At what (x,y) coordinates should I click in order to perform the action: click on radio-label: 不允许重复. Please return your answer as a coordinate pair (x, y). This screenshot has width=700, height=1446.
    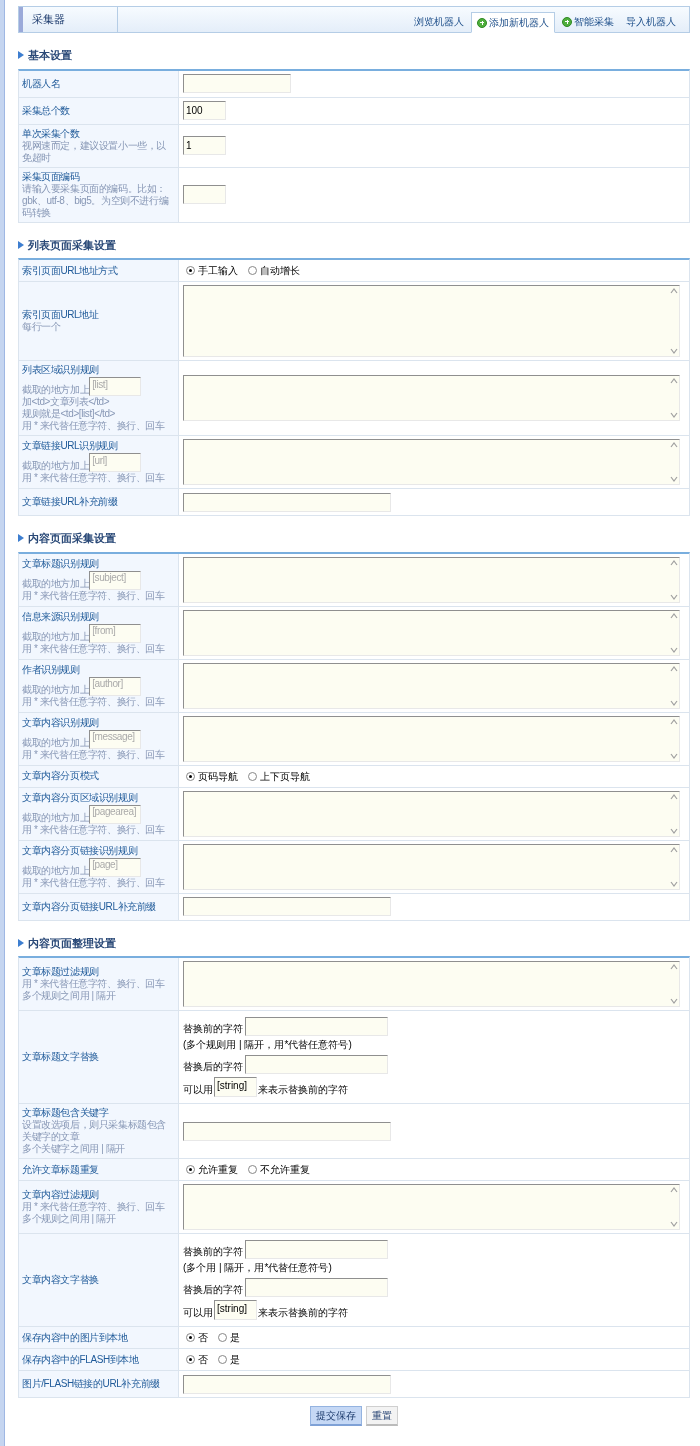
    Looking at the image, I should click on (285, 1169).